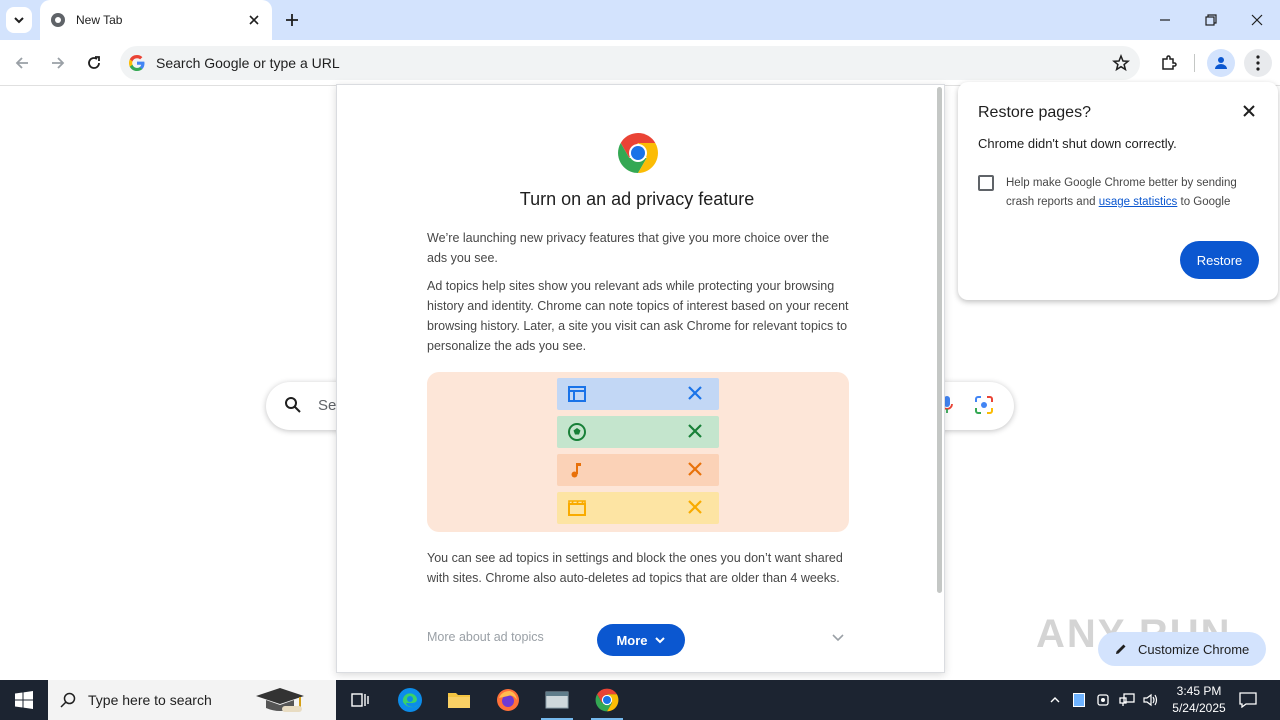  I want to click on crash-report-checkbox, so click(986, 183).